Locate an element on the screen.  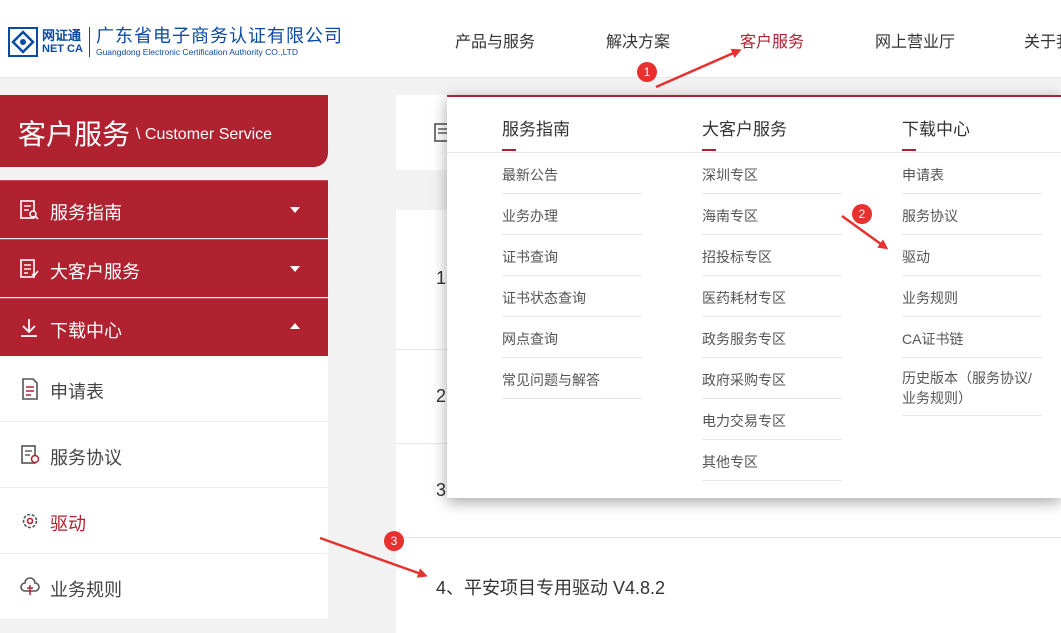
annotation-badge-1: 1 is located at coordinates (647, 72).